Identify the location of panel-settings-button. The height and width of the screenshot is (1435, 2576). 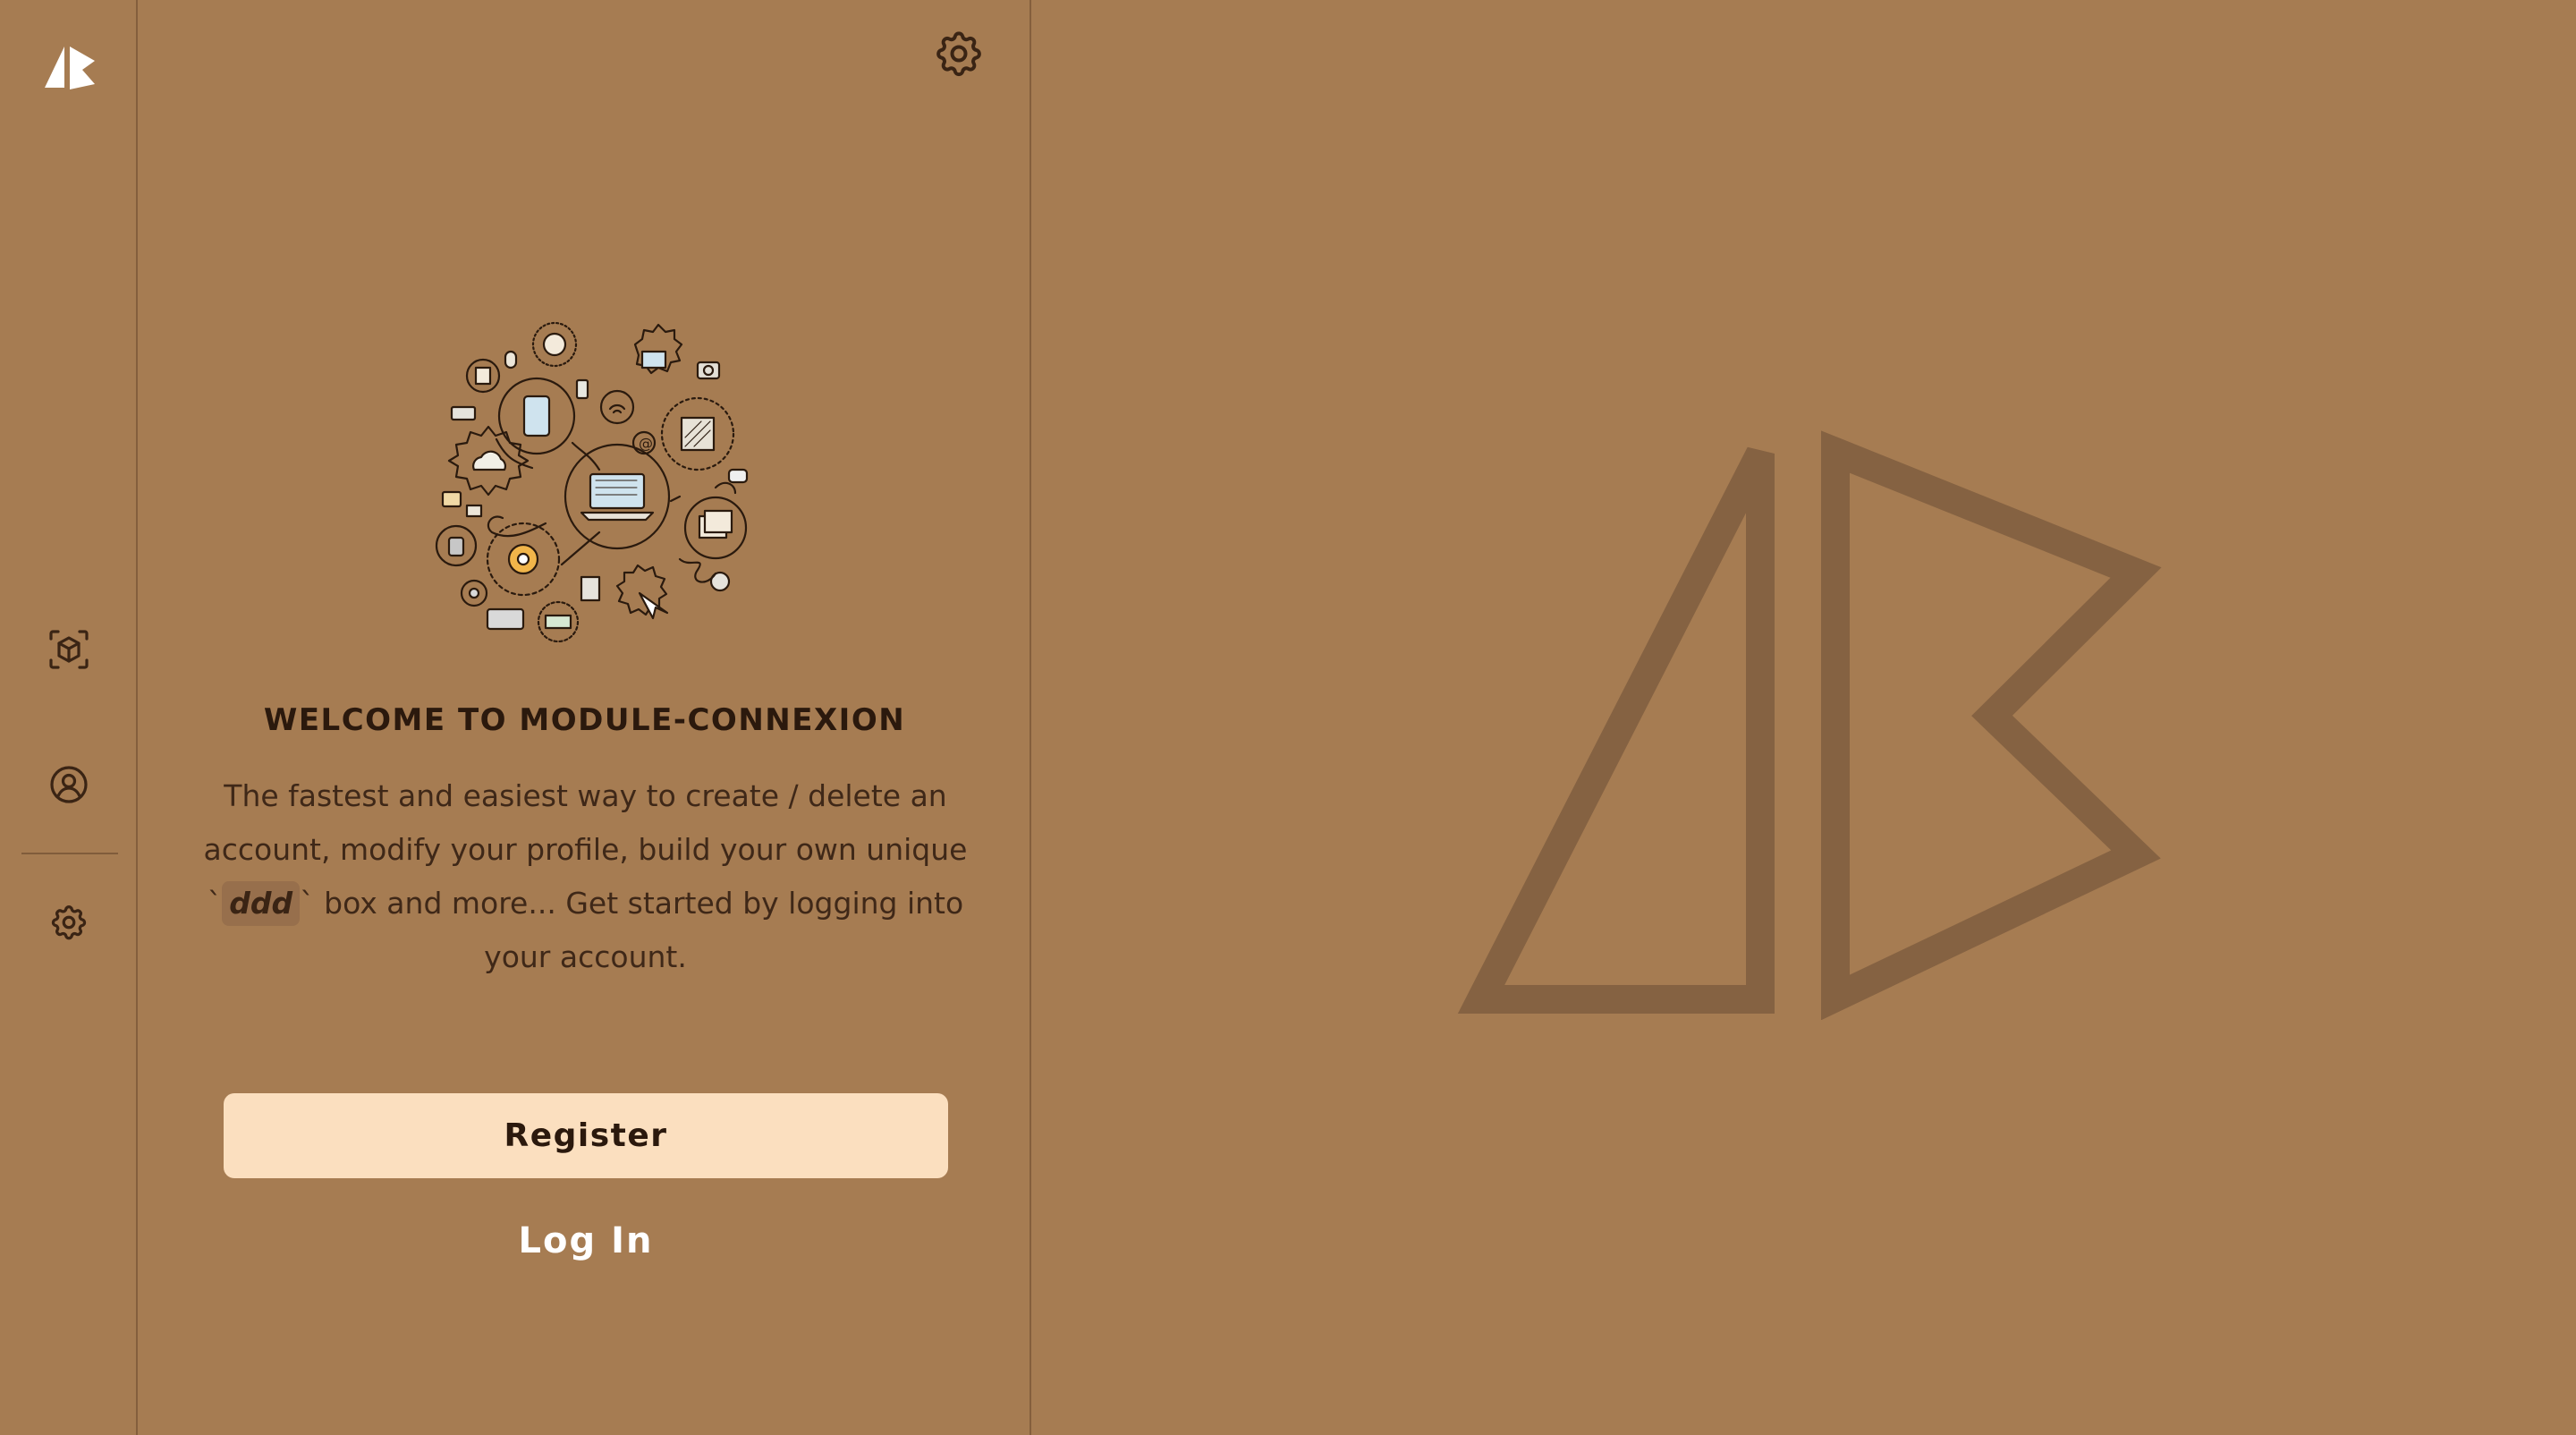
(959, 54).